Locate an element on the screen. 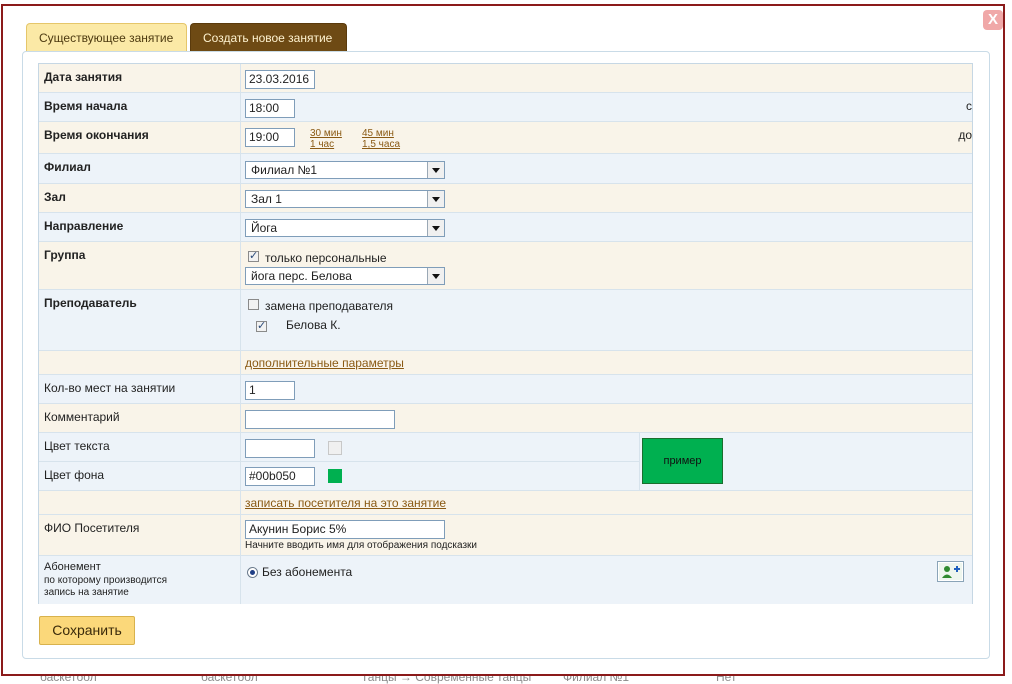 Image resolution: width=1012 pixels, height=684 pixels. start-time-prefix: с is located at coordinates (969, 106).